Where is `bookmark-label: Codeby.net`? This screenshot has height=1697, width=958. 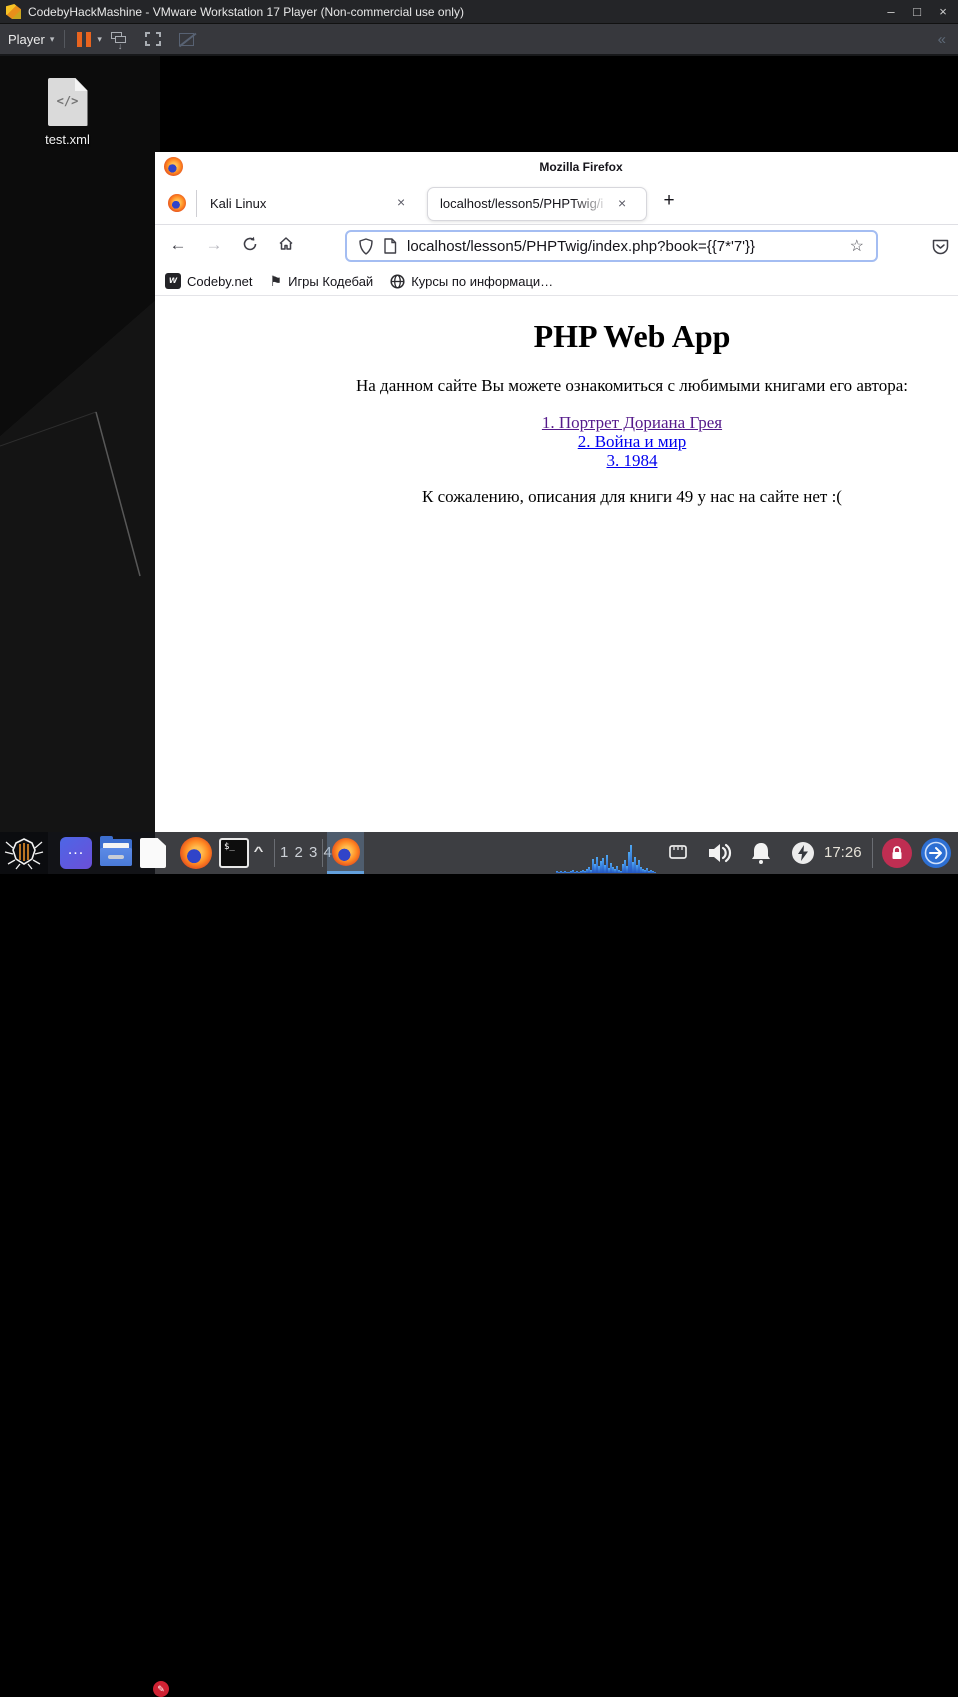 bookmark-label: Codeby.net is located at coordinates (220, 281).